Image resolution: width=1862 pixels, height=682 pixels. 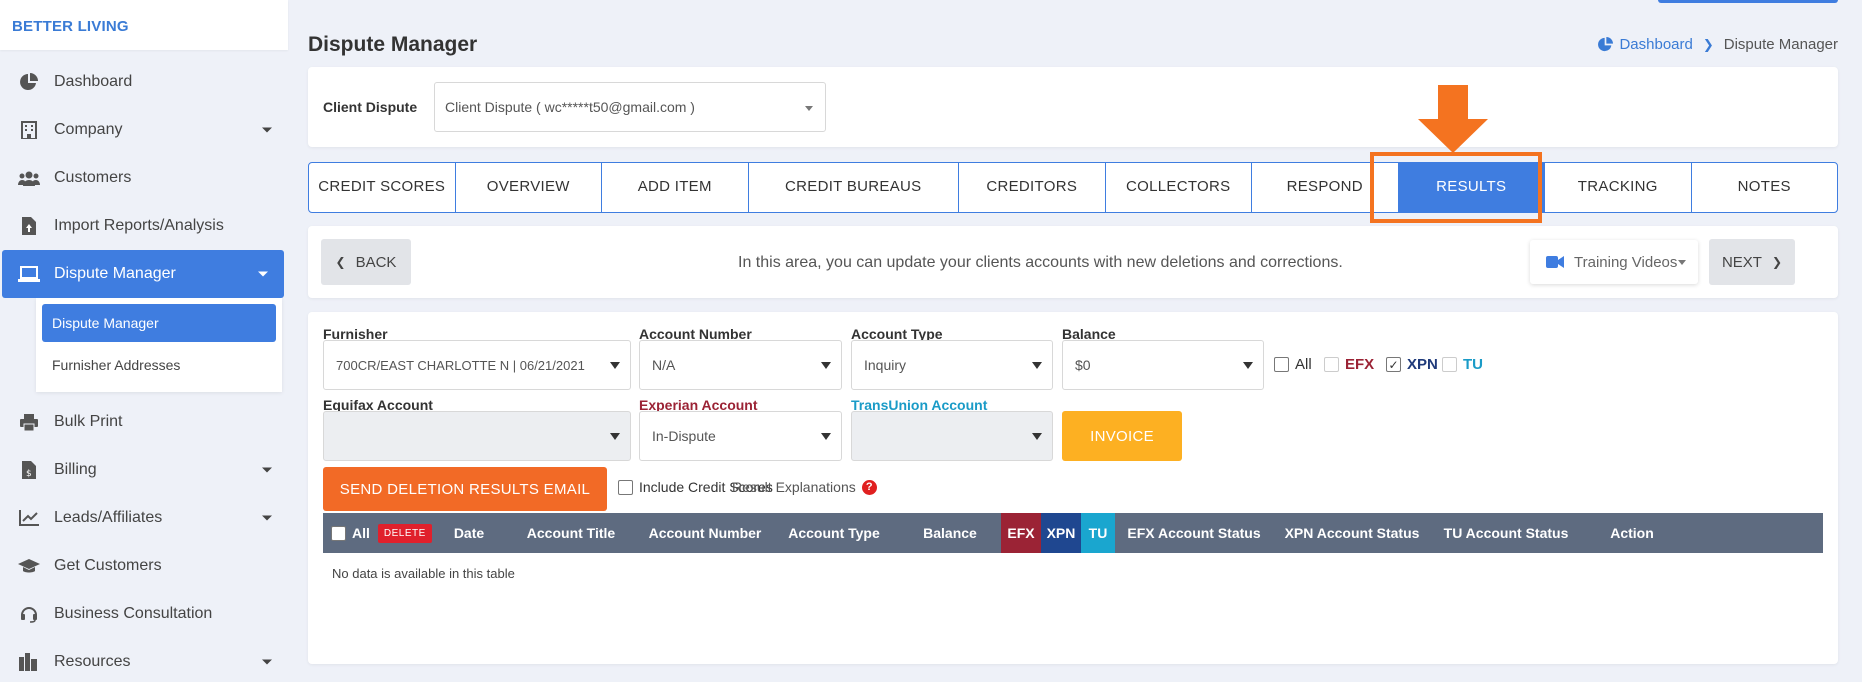 What do you see at coordinates (144, 518) in the screenshot?
I see `sidebar-item-leads-affiliates: Leads/Affiliates` at bounding box center [144, 518].